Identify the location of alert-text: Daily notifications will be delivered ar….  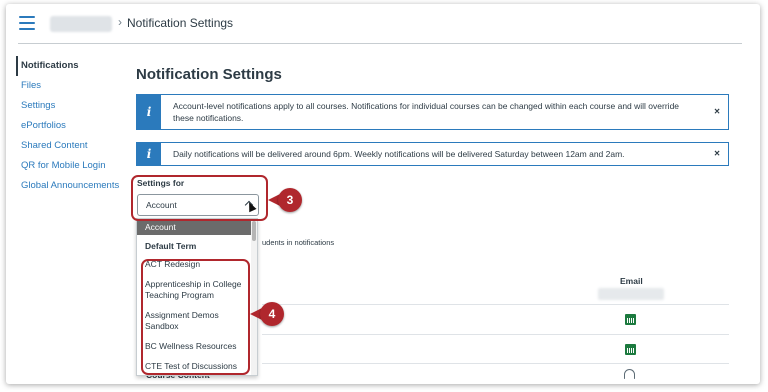
(399, 154).